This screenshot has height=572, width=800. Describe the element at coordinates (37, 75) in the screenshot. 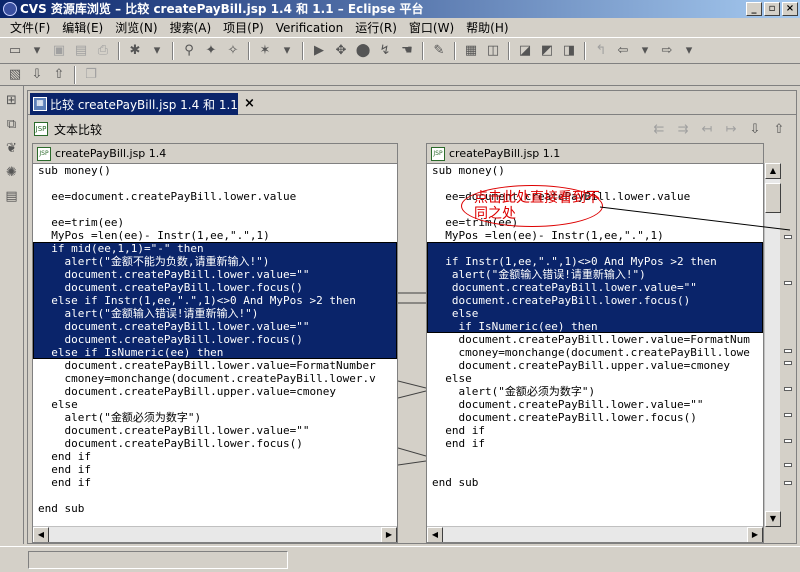

I see `down-arrow-icon: ⇩` at that location.